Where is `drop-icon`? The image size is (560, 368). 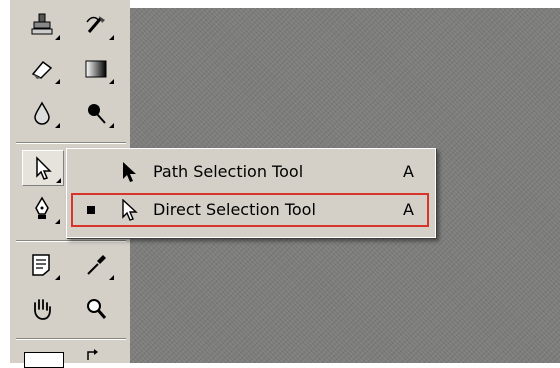
drop-icon is located at coordinates (42, 113).